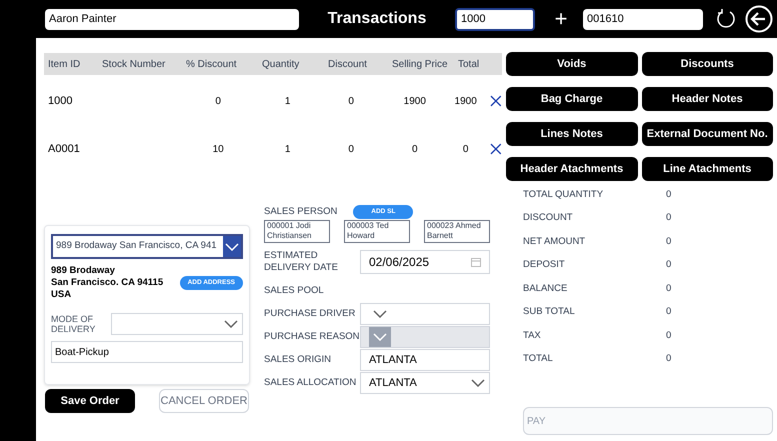 This screenshot has width=777, height=441. I want to click on summary-label: NET AMOUNT, so click(554, 241).